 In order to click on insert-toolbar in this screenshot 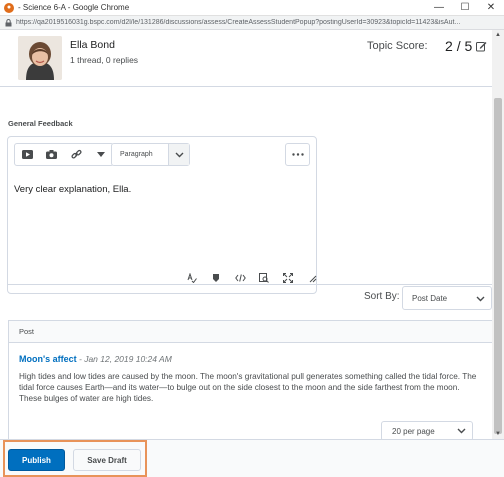, I will do `click(64, 154)`.